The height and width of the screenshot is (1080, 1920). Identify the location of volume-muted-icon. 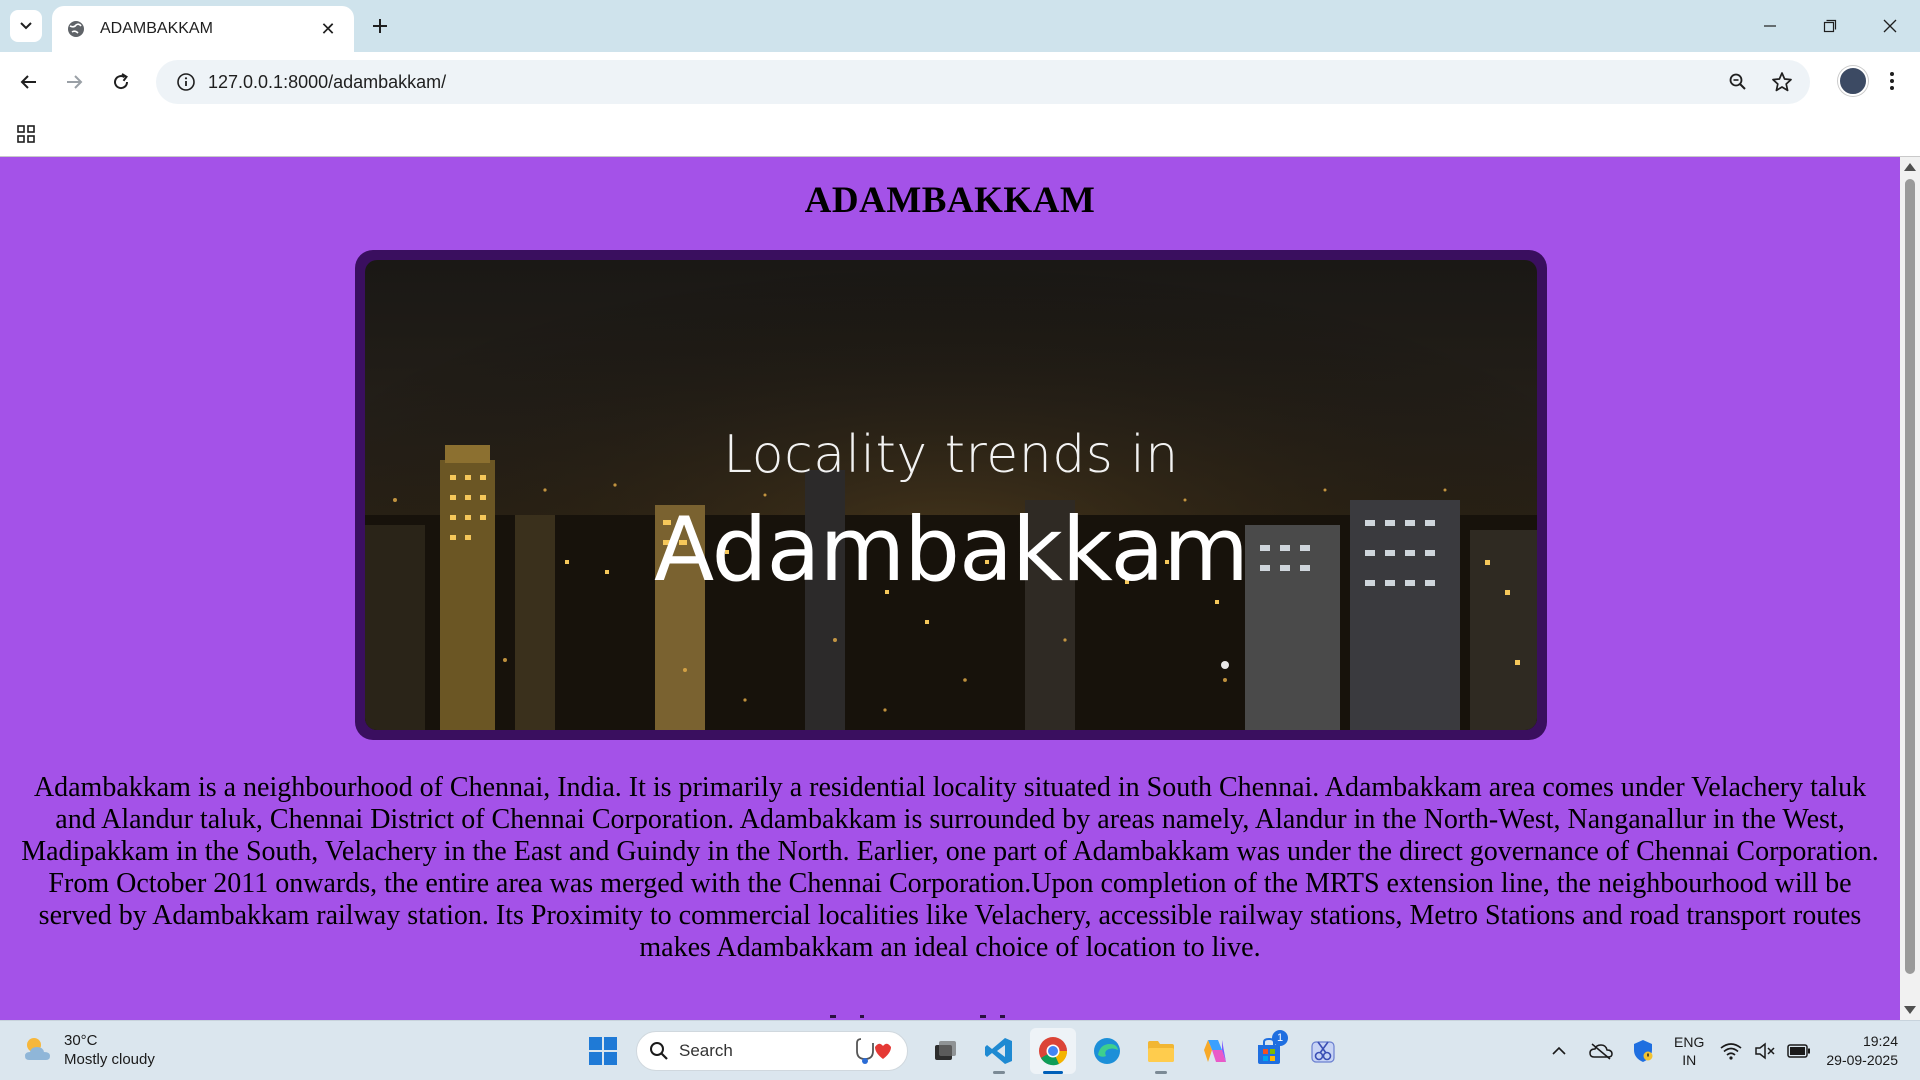
(1765, 1051).